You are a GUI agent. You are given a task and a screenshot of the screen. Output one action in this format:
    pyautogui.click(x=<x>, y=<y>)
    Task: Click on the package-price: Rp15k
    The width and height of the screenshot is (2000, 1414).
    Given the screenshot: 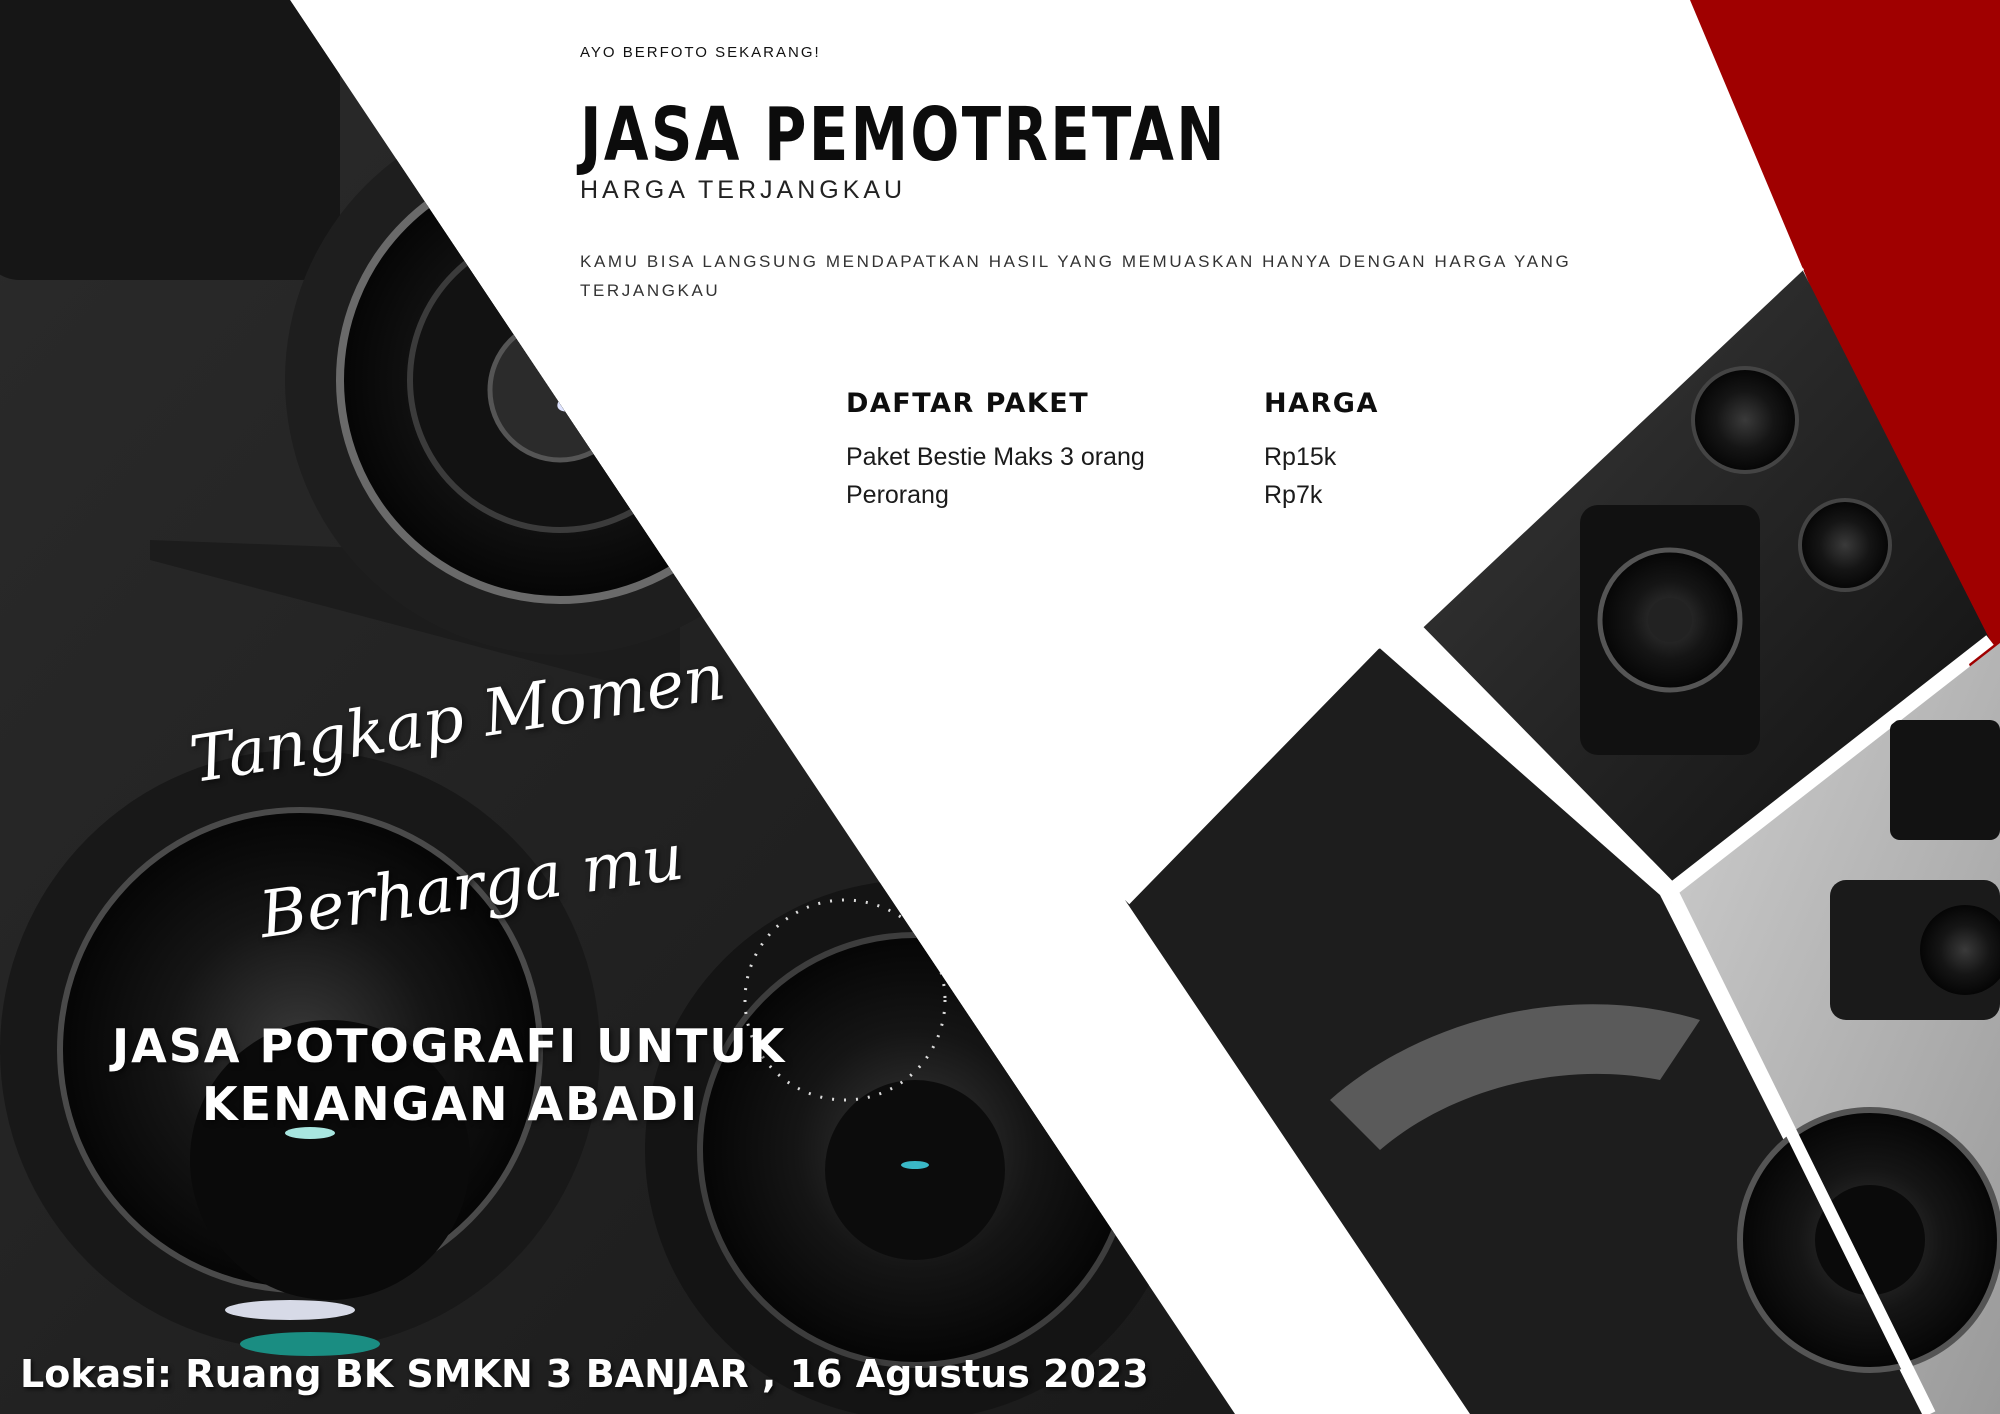 What is the action you would take?
    pyautogui.click(x=1300, y=457)
    